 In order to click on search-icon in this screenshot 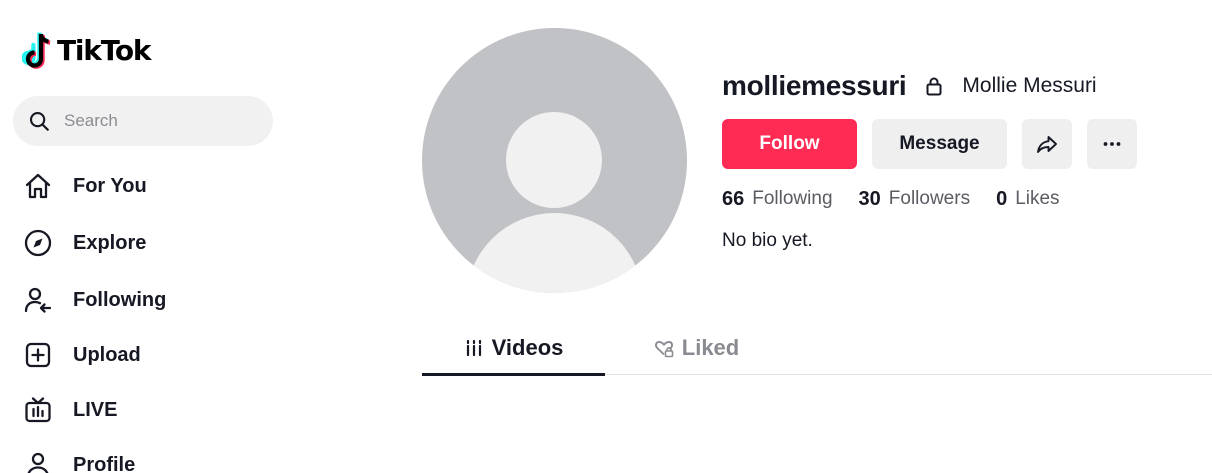, I will do `click(39, 121)`.